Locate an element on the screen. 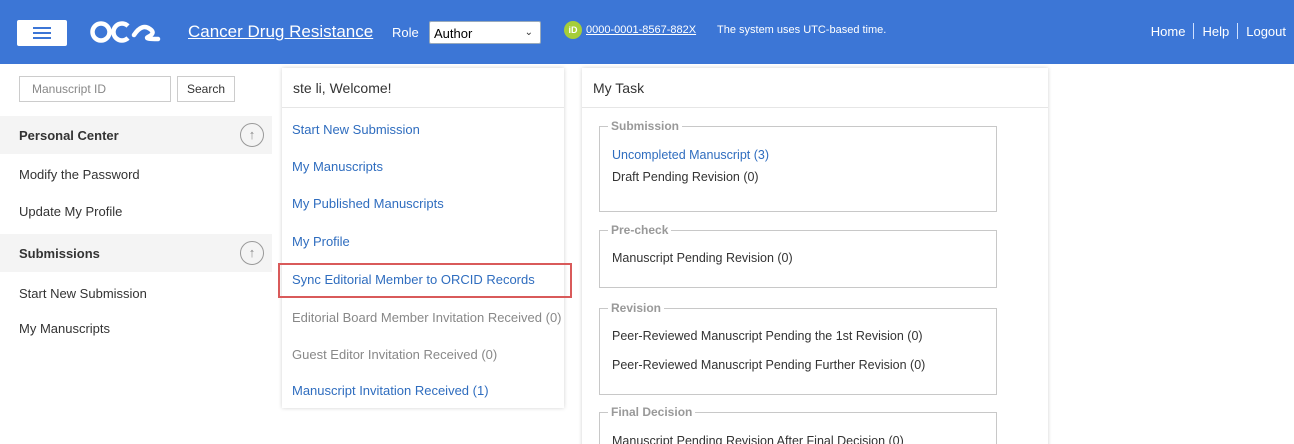 This screenshot has height=444, width=1294. role-select: Author ⌄ is located at coordinates (485, 32).